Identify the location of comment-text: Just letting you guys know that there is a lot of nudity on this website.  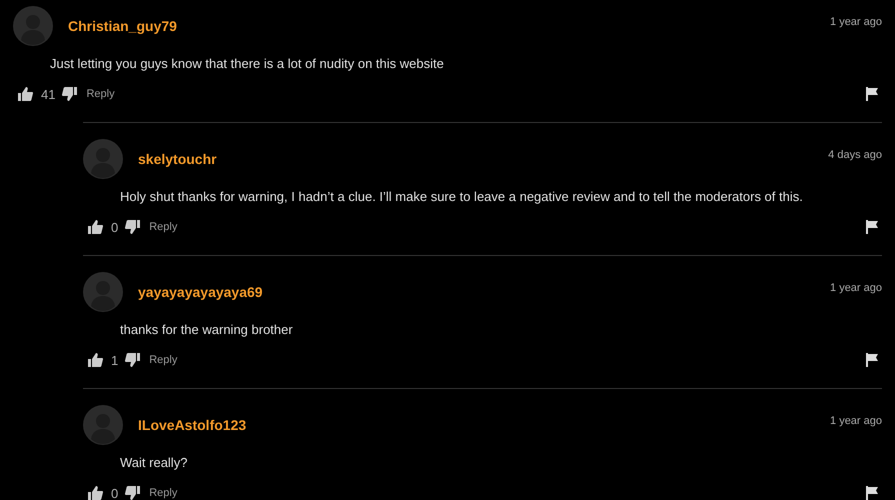
(247, 64).